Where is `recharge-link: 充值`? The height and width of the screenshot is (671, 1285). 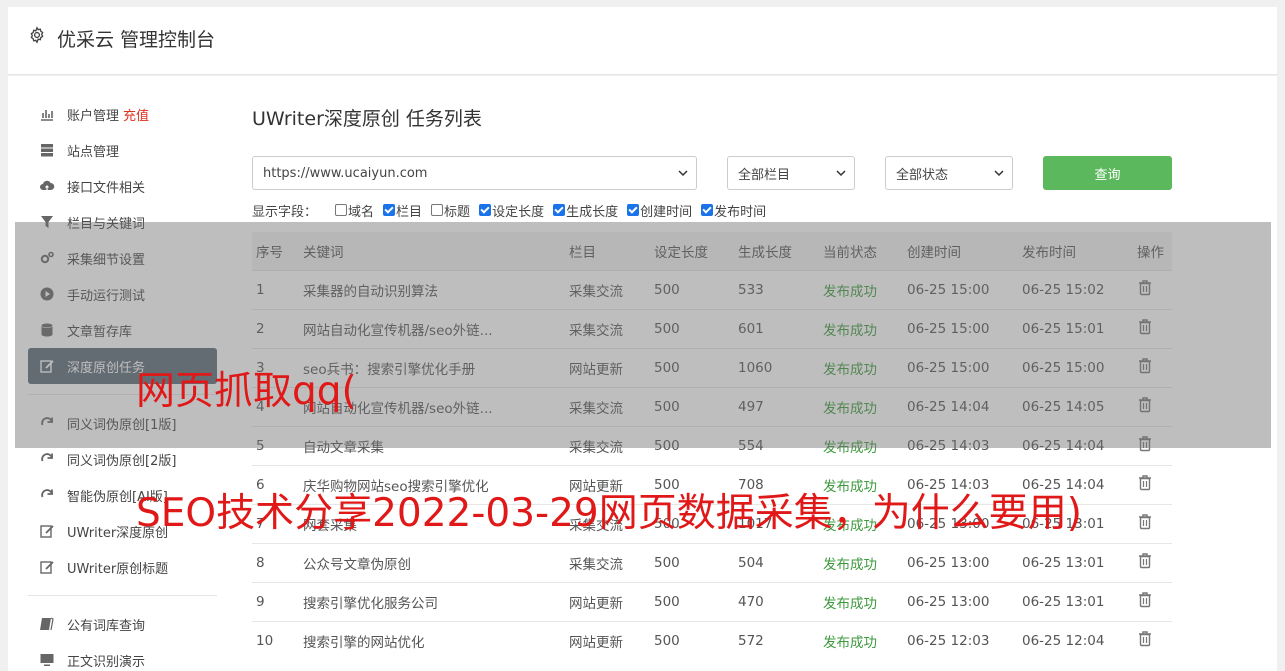 recharge-link: 充值 is located at coordinates (136, 114).